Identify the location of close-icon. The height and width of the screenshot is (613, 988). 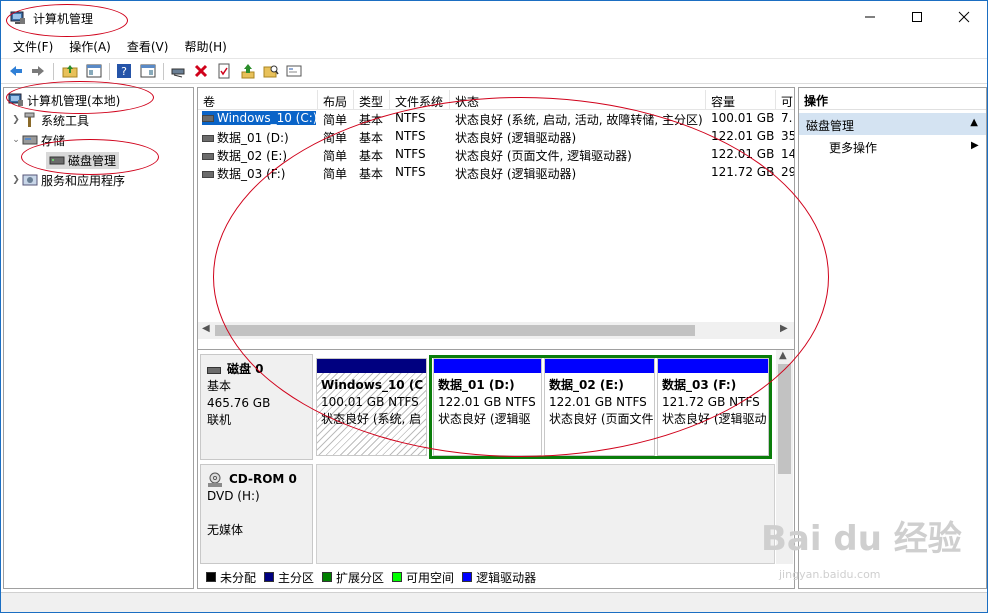
(964, 17).